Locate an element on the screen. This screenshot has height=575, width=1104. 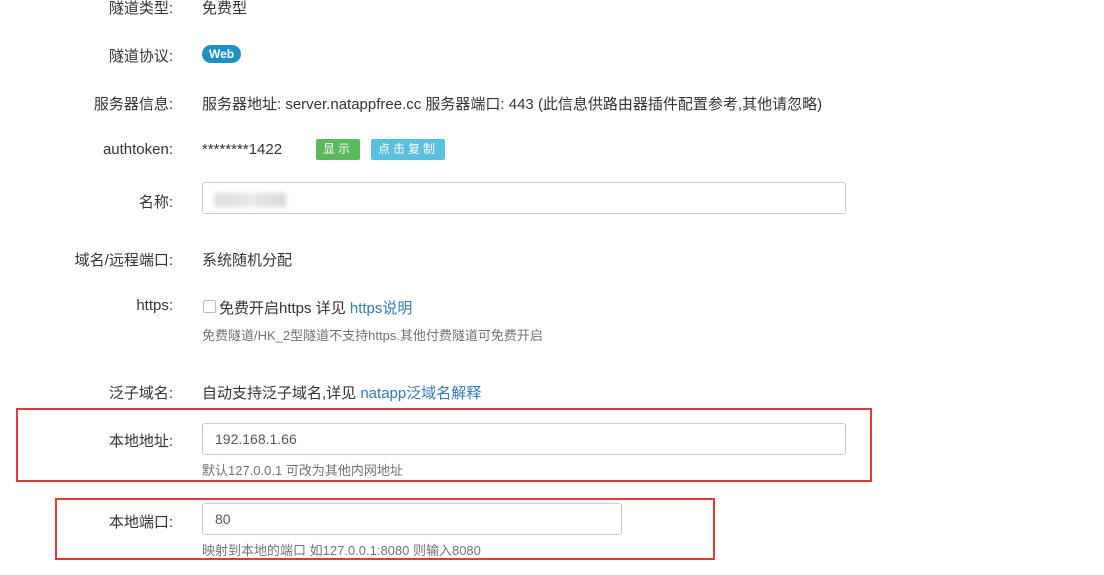
domain-port-value: 系统随机分配 is located at coordinates (247, 260).